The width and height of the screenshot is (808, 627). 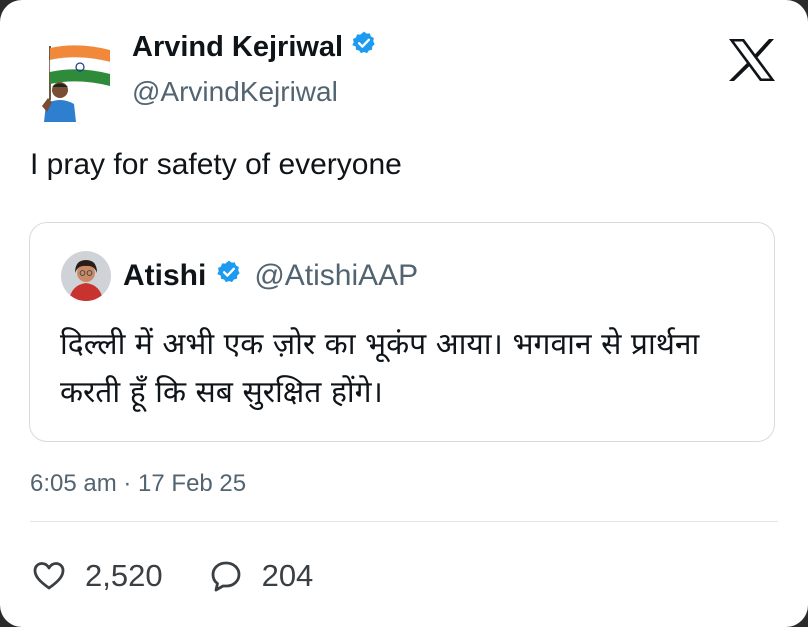 I want to click on author-handle: @ArvindKejriwal, so click(x=235, y=92).